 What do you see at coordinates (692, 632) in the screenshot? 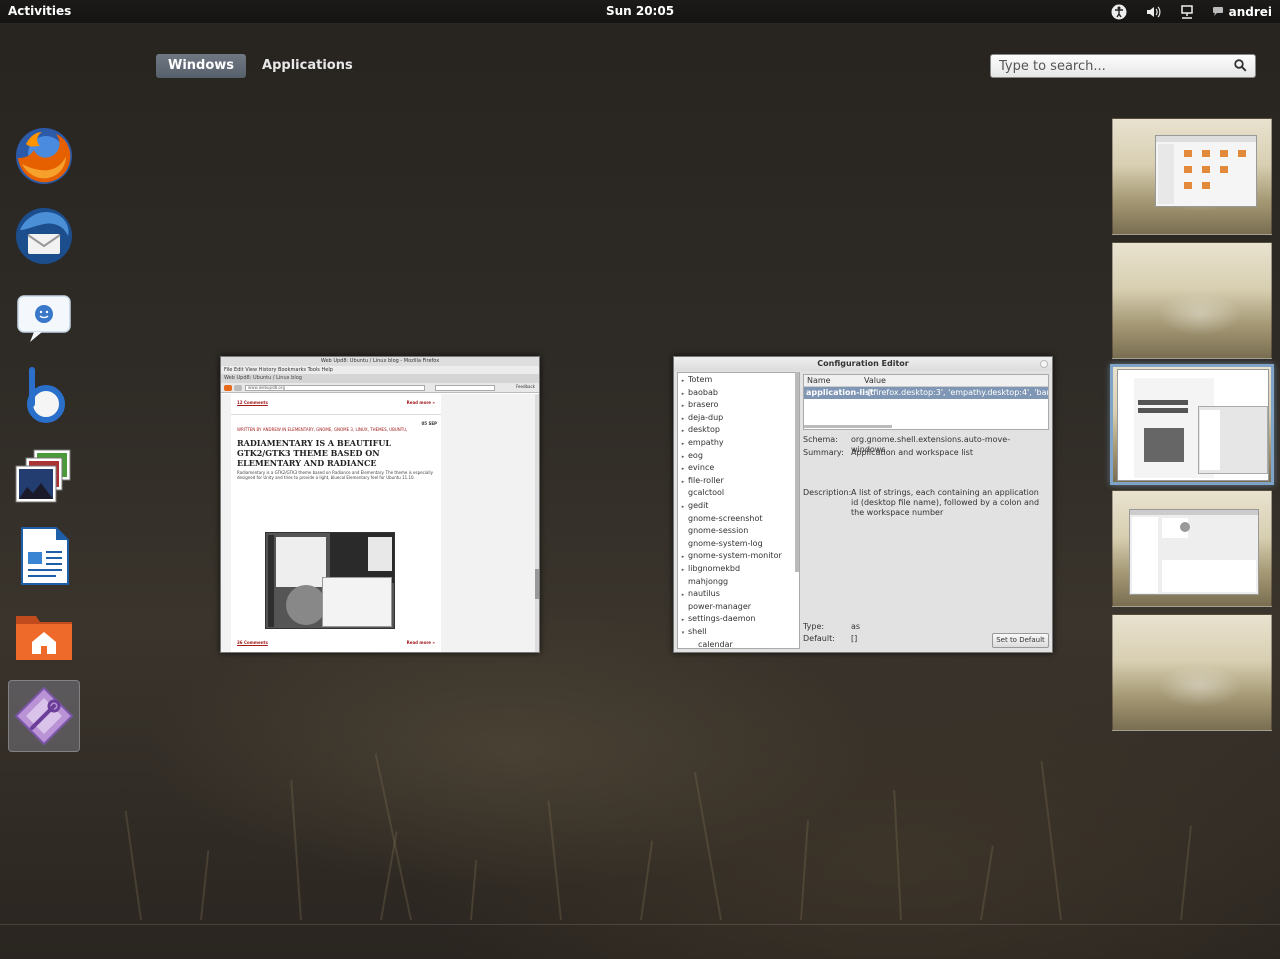
I see `tree-item: ▾ shell` at bounding box center [692, 632].